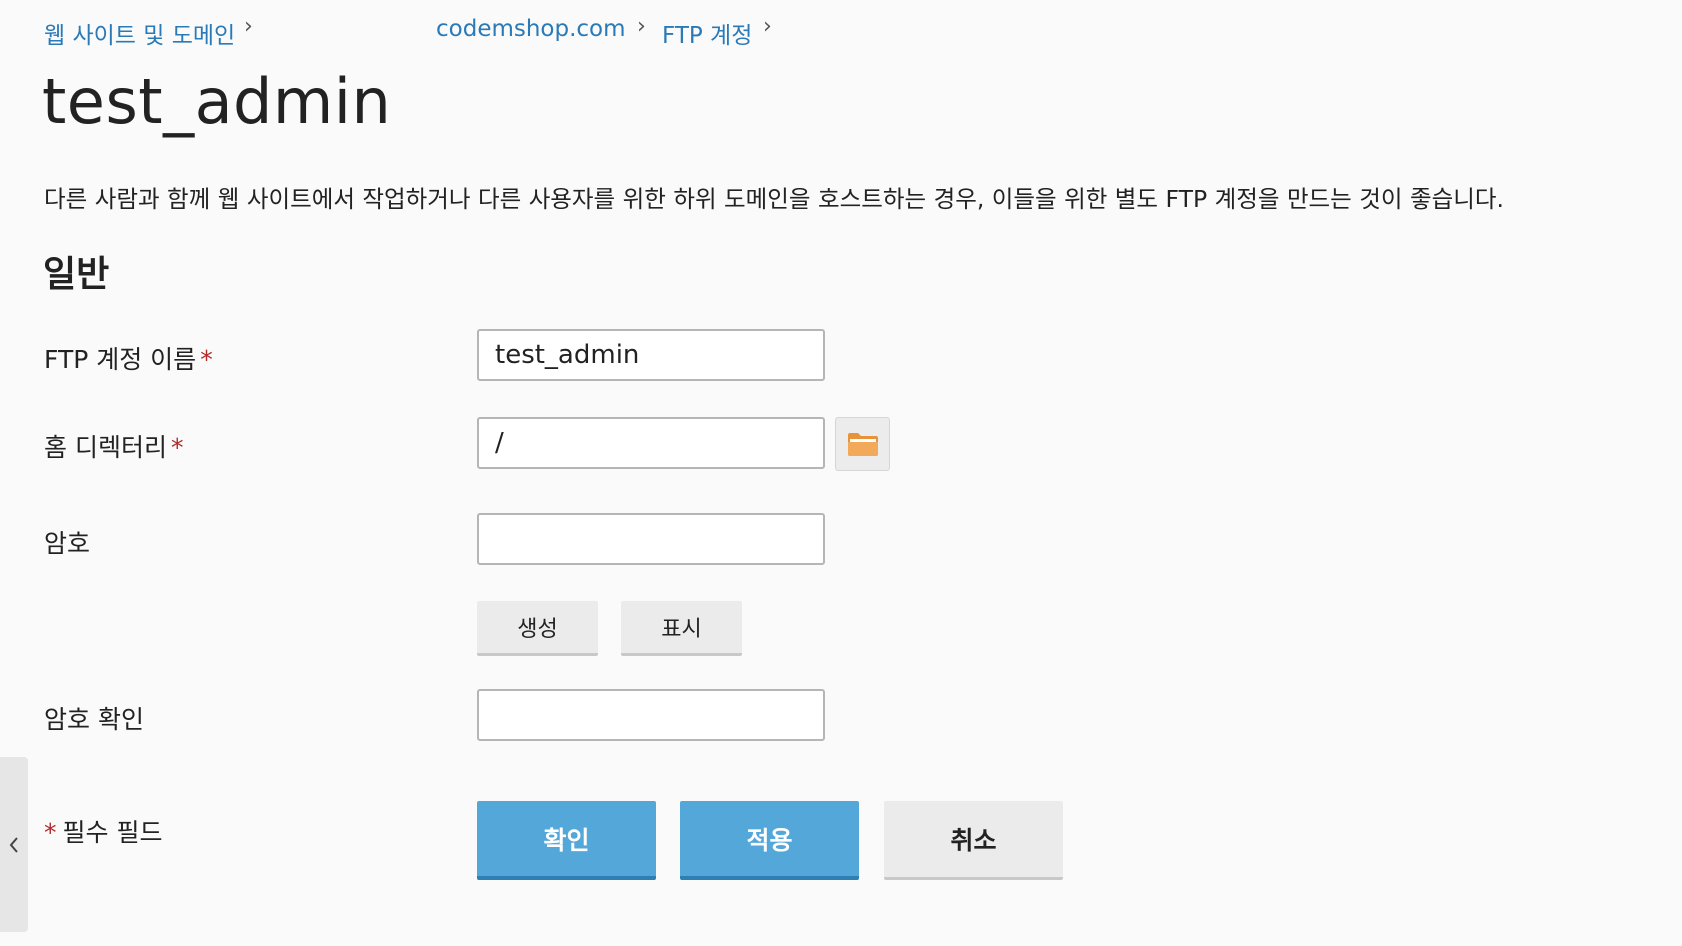 This screenshot has width=1682, height=946. Describe the element at coordinates (769, 840) in the screenshot. I see `apply-button: 적용` at that location.